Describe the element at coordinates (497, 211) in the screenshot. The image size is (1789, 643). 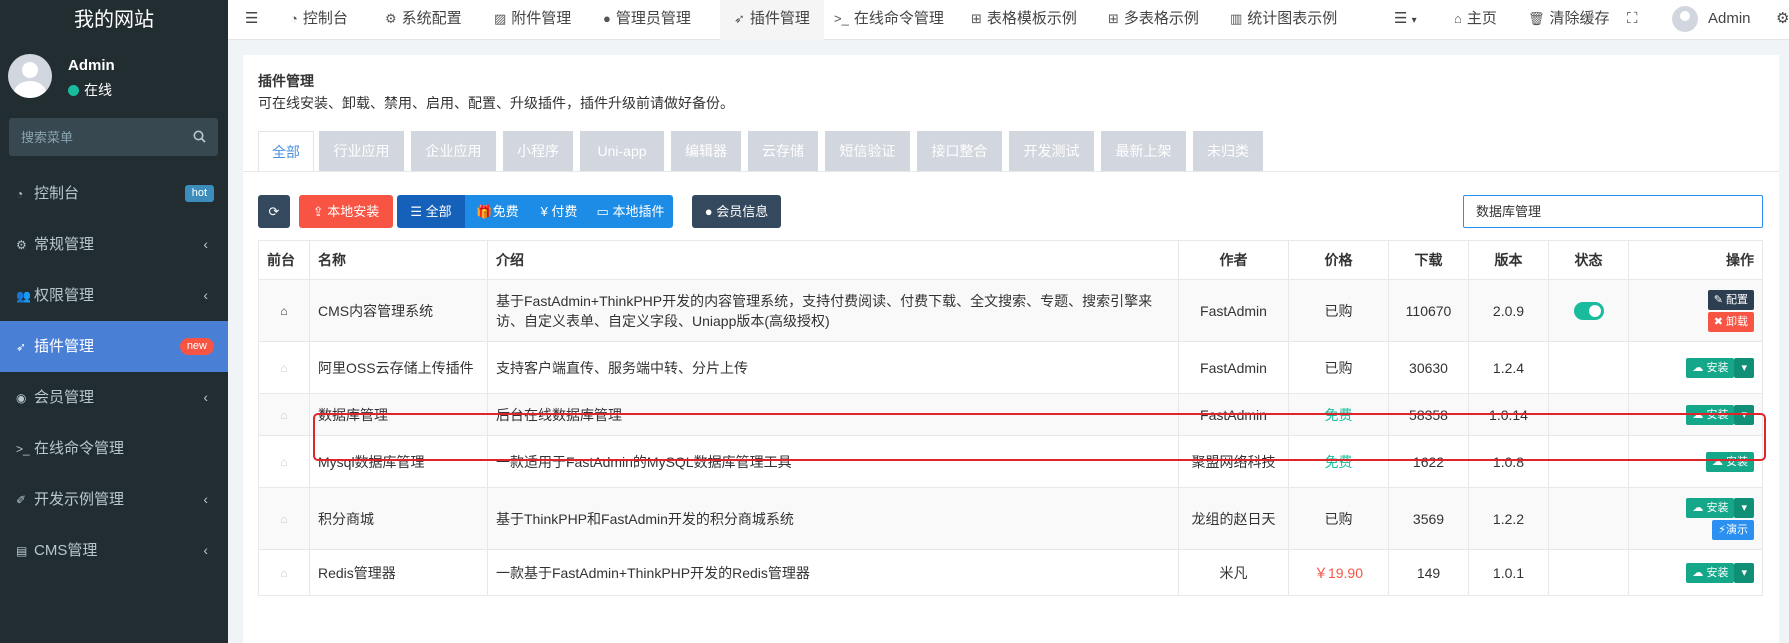
I see `filter-free-button: 🎁免费` at that location.